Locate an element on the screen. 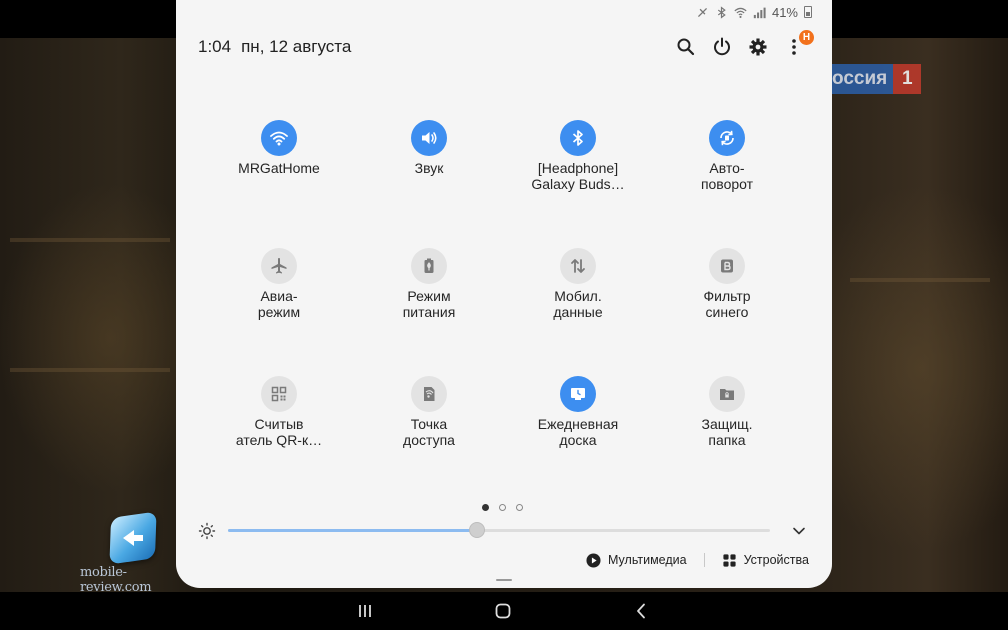  tile-label-line1: Защищ. is located at coordinates (727, 424).